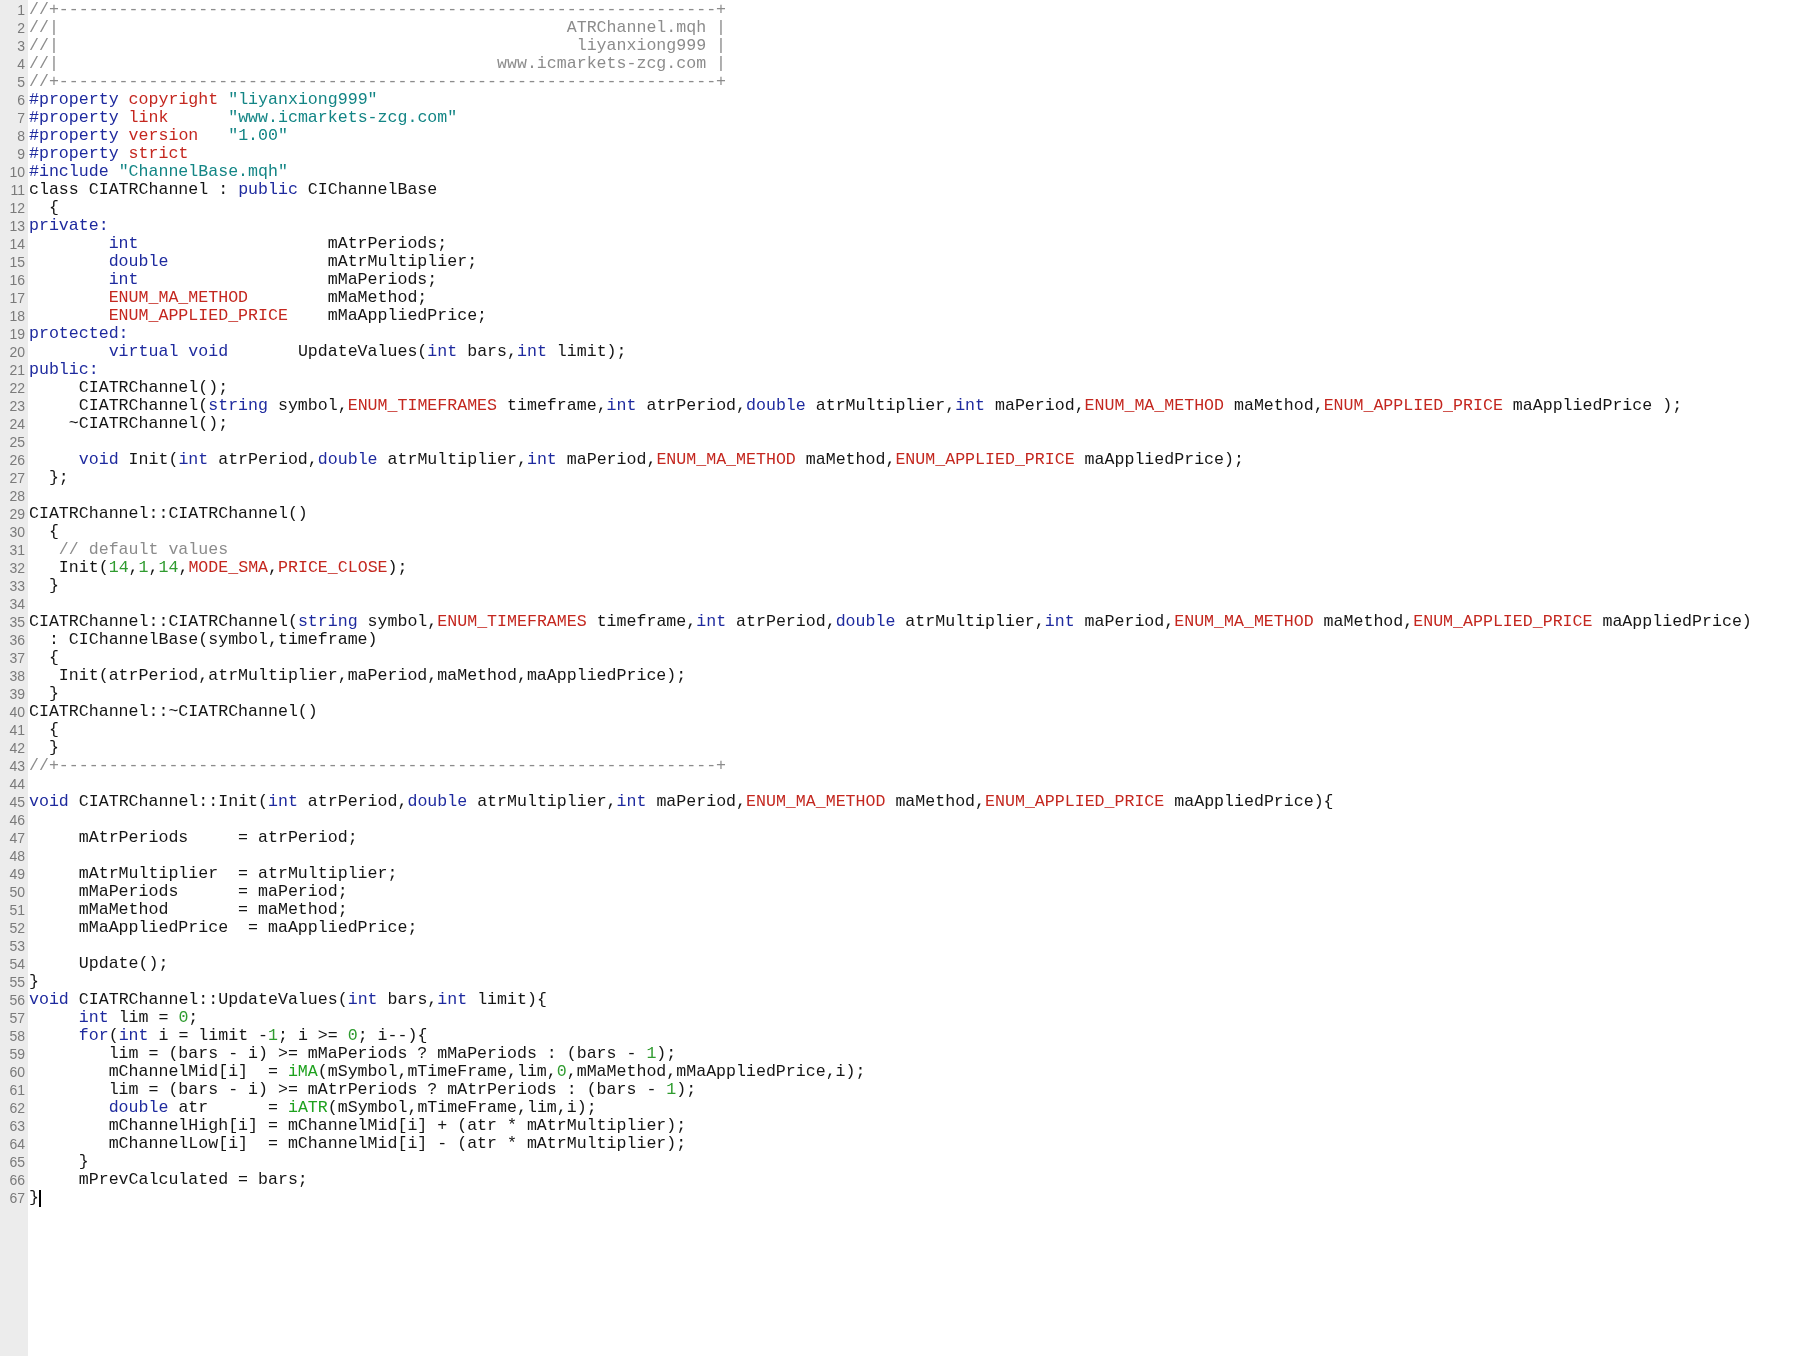 This screenshot has height=1356, width=1804. Describe the element at coordinates (21, 154) in the screenshot. I see `line-number: 9` at that location.